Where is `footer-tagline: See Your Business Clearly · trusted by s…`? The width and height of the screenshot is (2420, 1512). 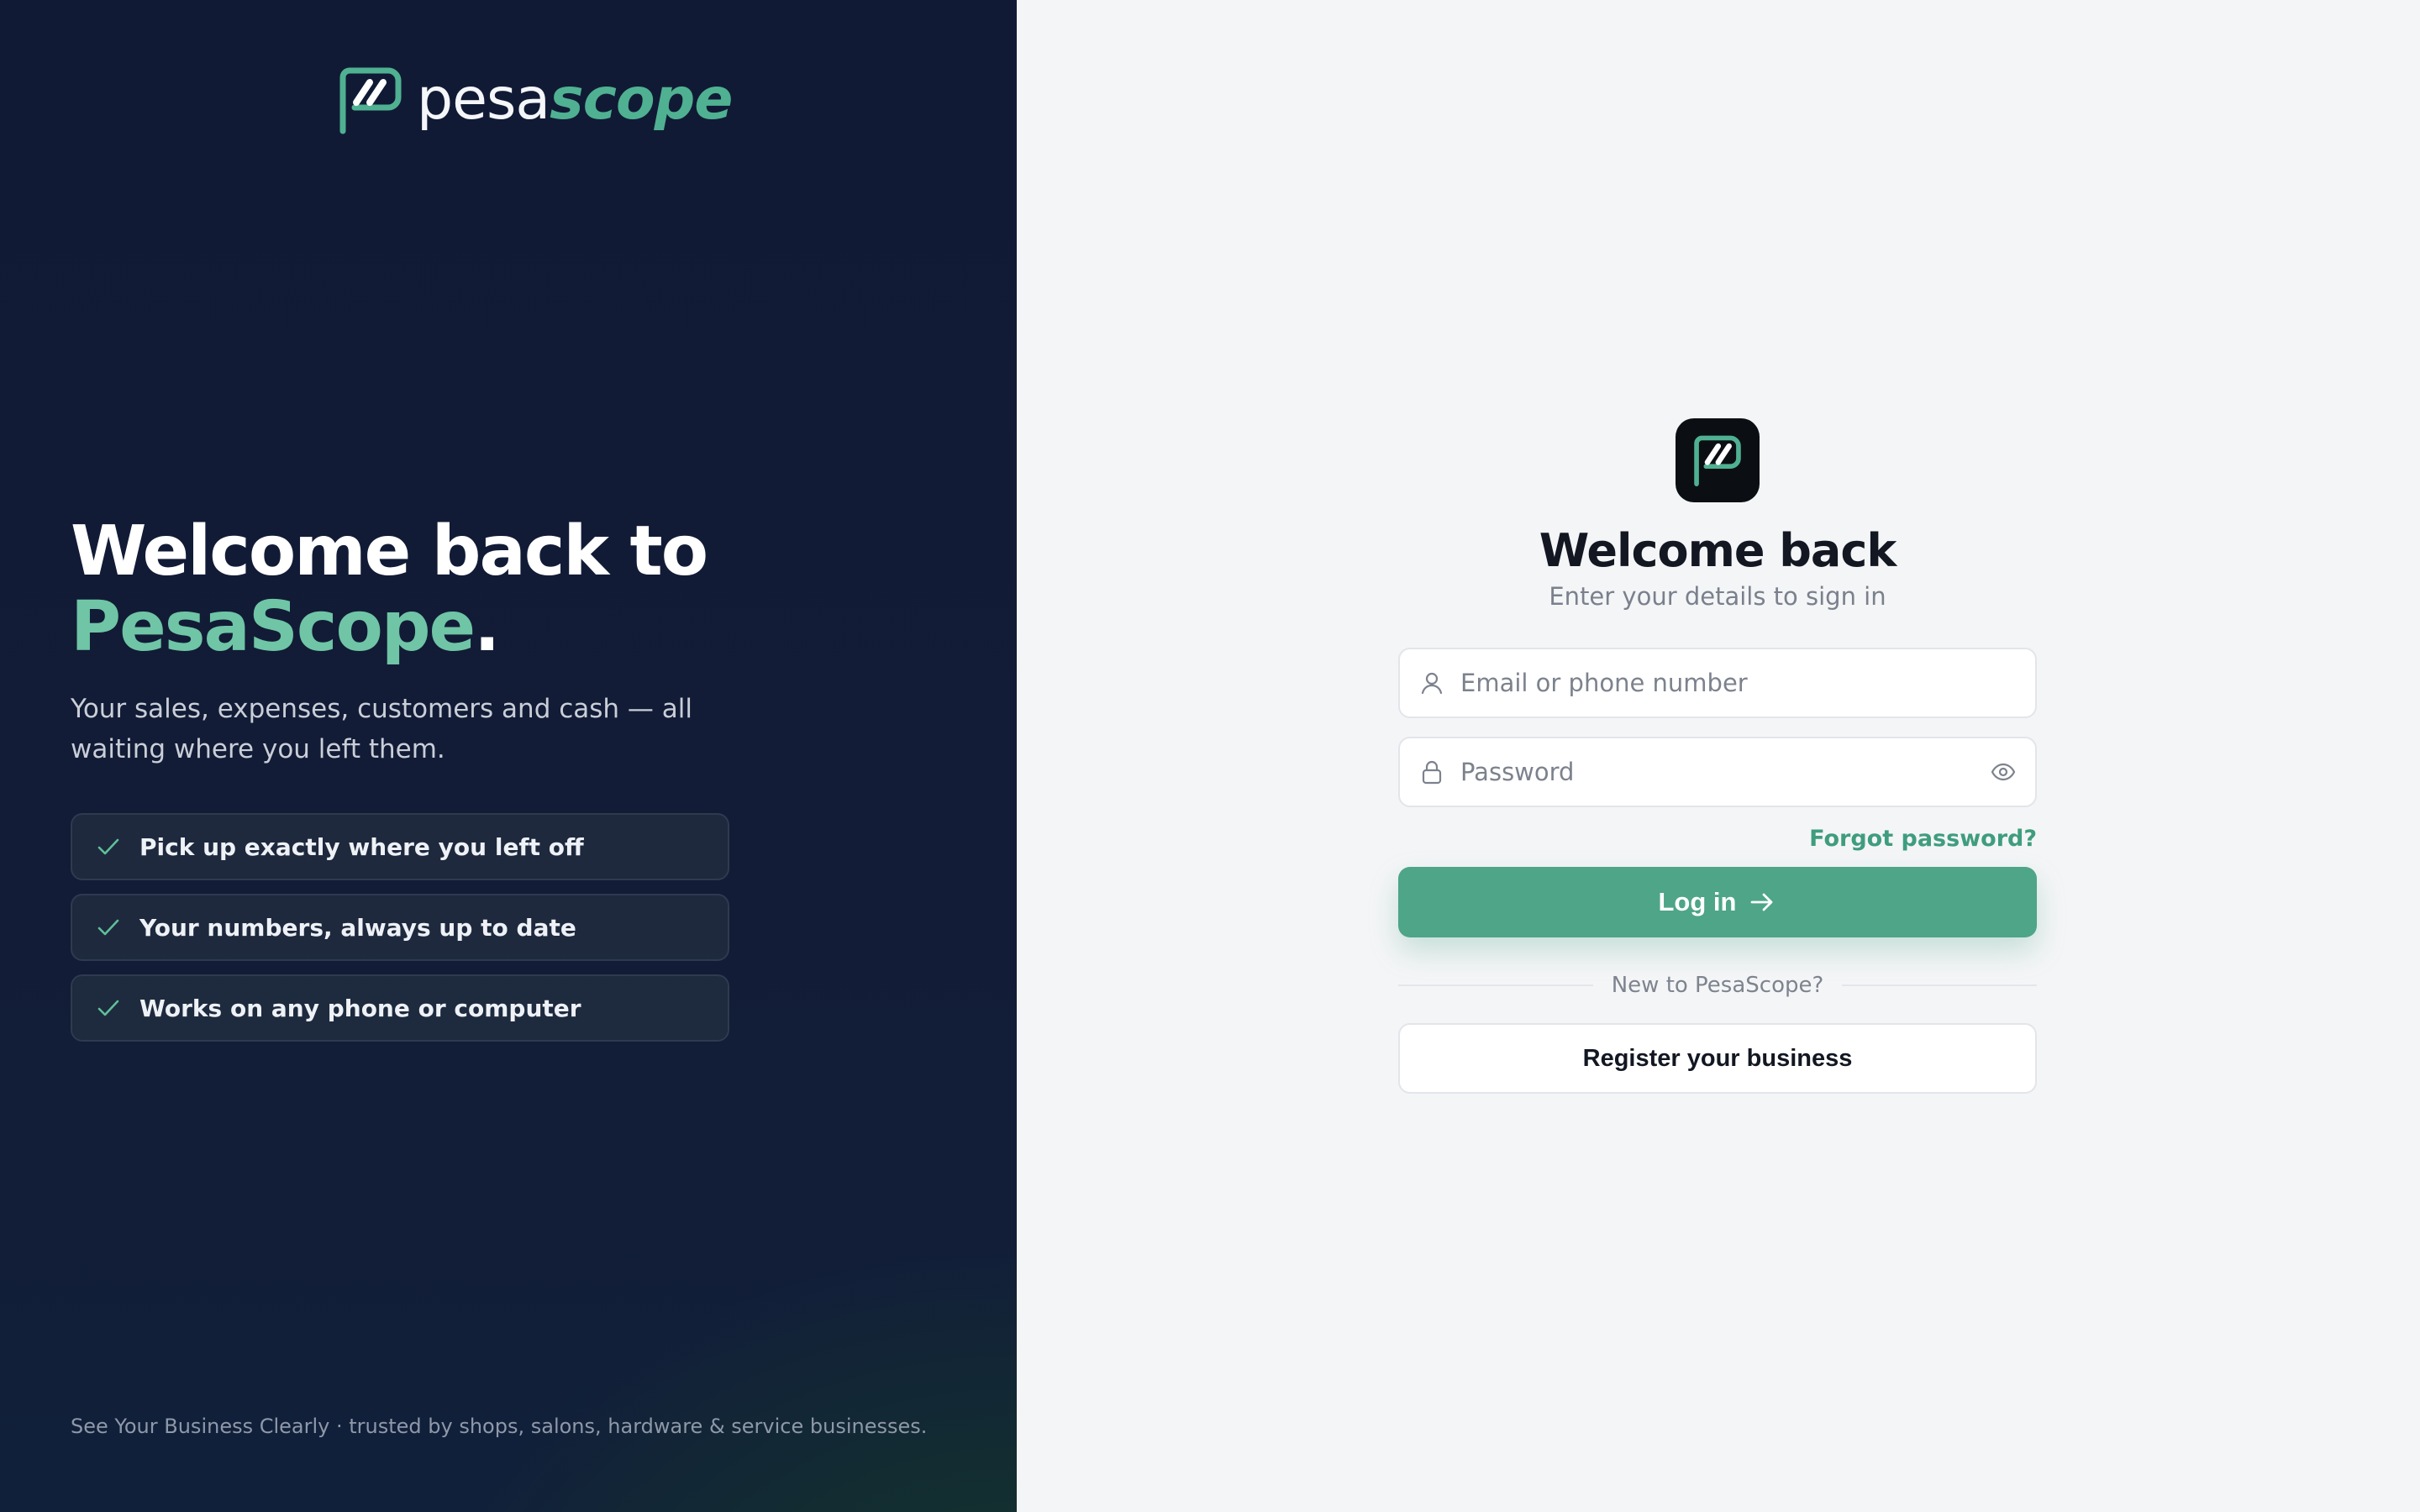 footer-tagline: See Your Business Clearly · trusted by s… is located at coordinates (499, 1426).